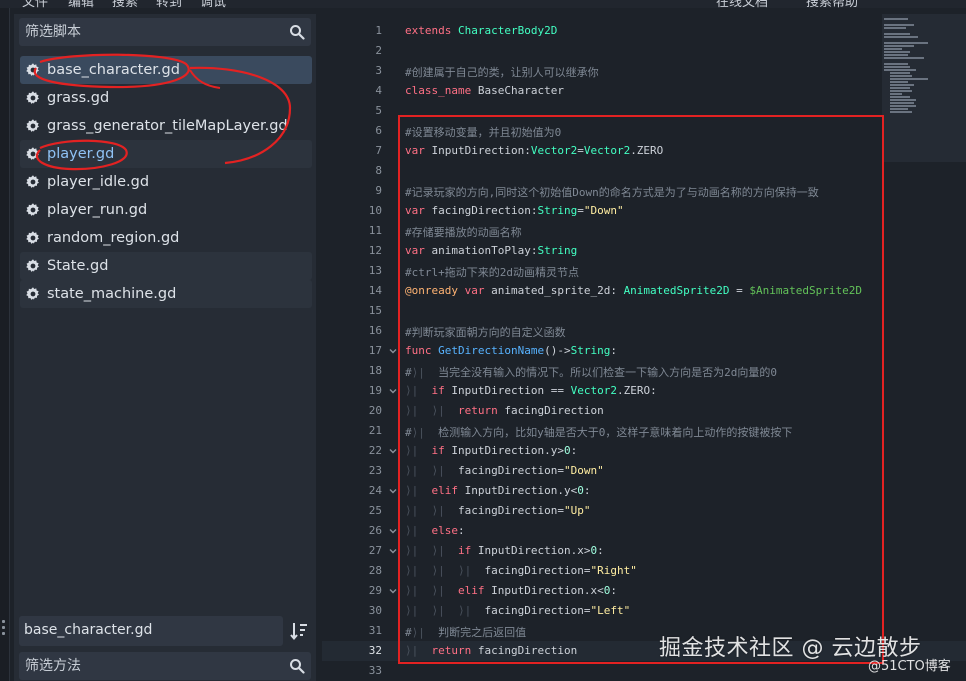  What do you see at coordinates (299, 631) in the screenshot?
I see `sort-icon` at bounding box center [299, 631].